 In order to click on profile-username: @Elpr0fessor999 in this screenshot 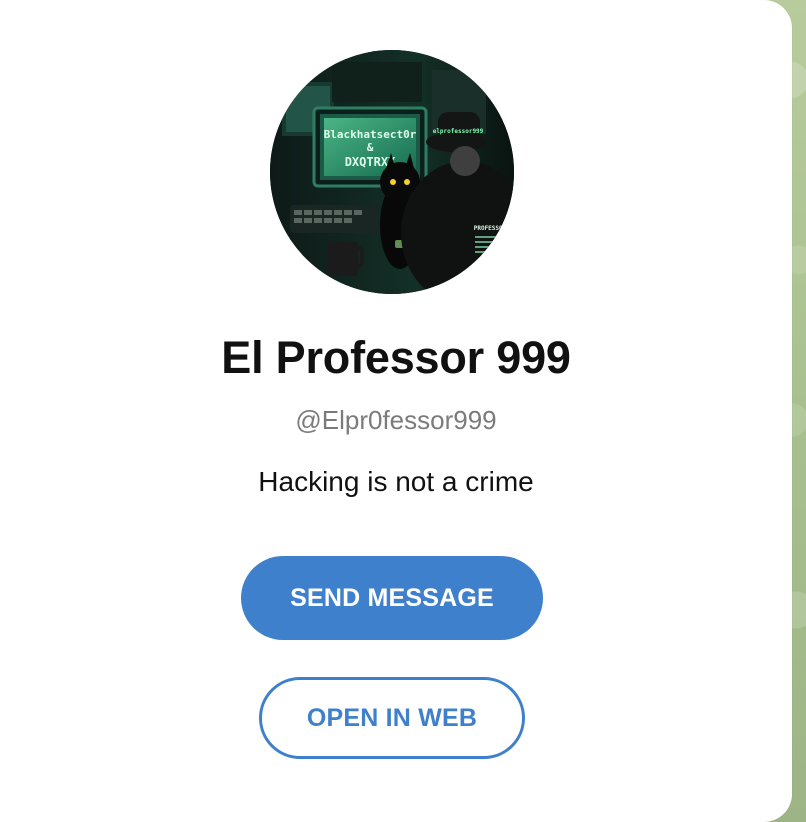, I will do `click(396, 420)`.